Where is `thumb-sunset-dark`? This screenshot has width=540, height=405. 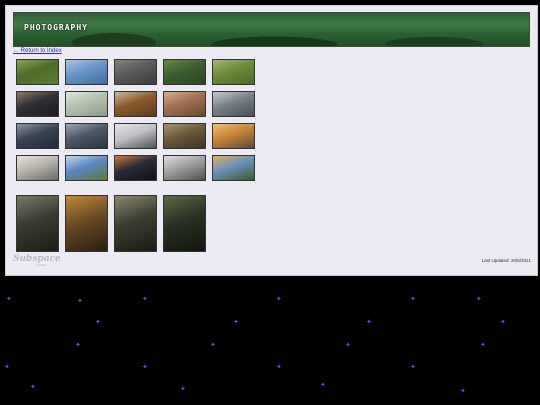 thumb-sunset-dark is located at coordinates (37, 104).